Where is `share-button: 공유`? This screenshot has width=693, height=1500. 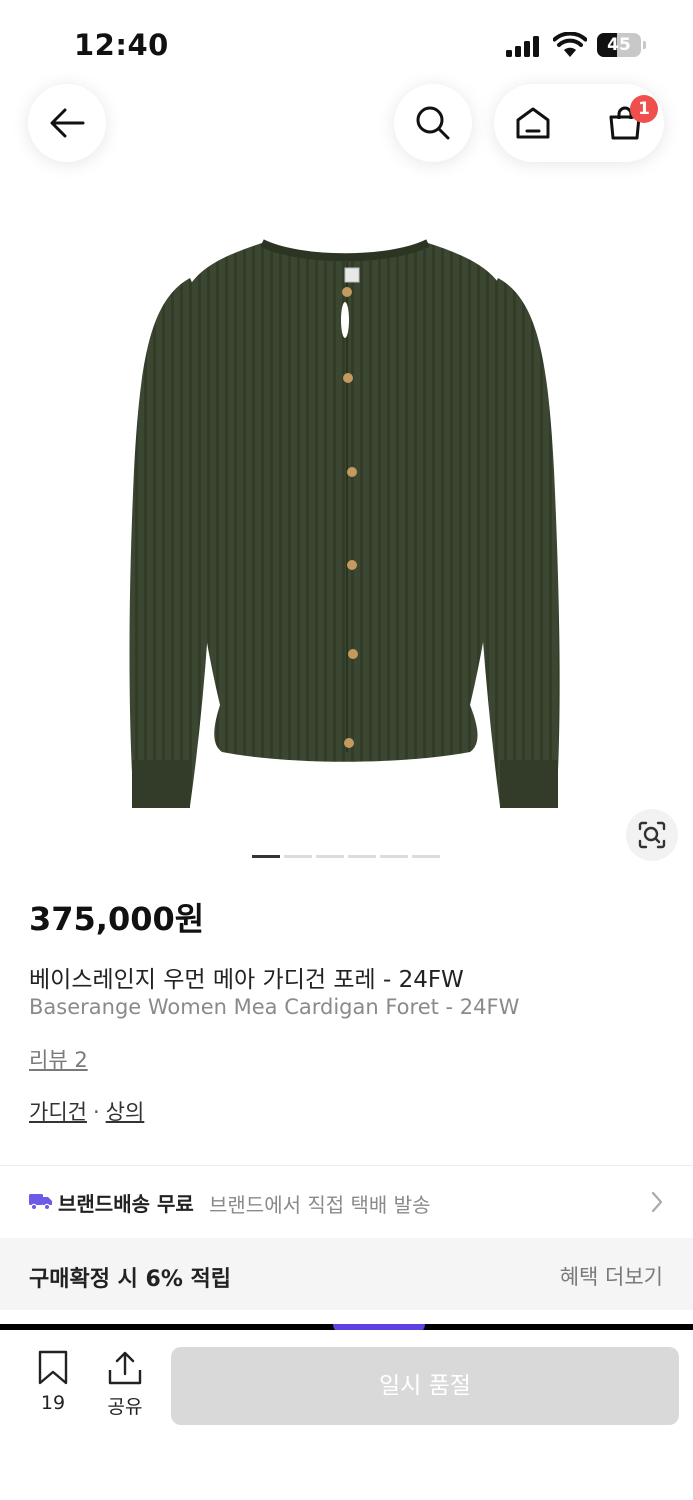
share-button: 공유 is located at coordinates (125, 1385).